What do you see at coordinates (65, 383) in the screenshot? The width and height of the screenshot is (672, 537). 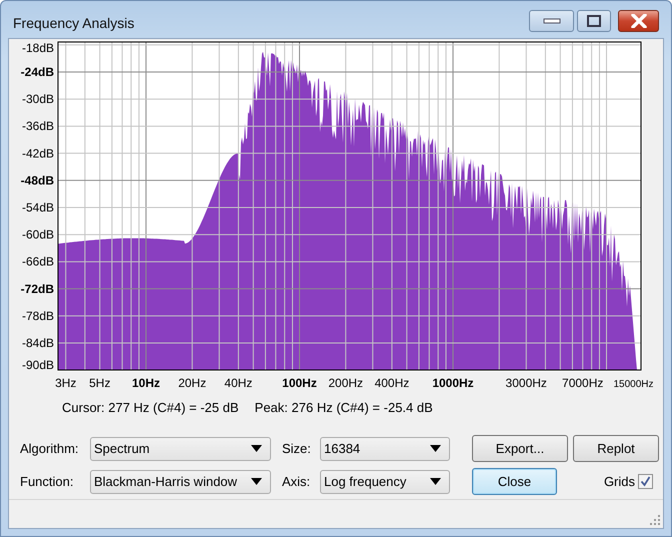 I see `axis-label: 3Hz` at bounding box center [65, 383].